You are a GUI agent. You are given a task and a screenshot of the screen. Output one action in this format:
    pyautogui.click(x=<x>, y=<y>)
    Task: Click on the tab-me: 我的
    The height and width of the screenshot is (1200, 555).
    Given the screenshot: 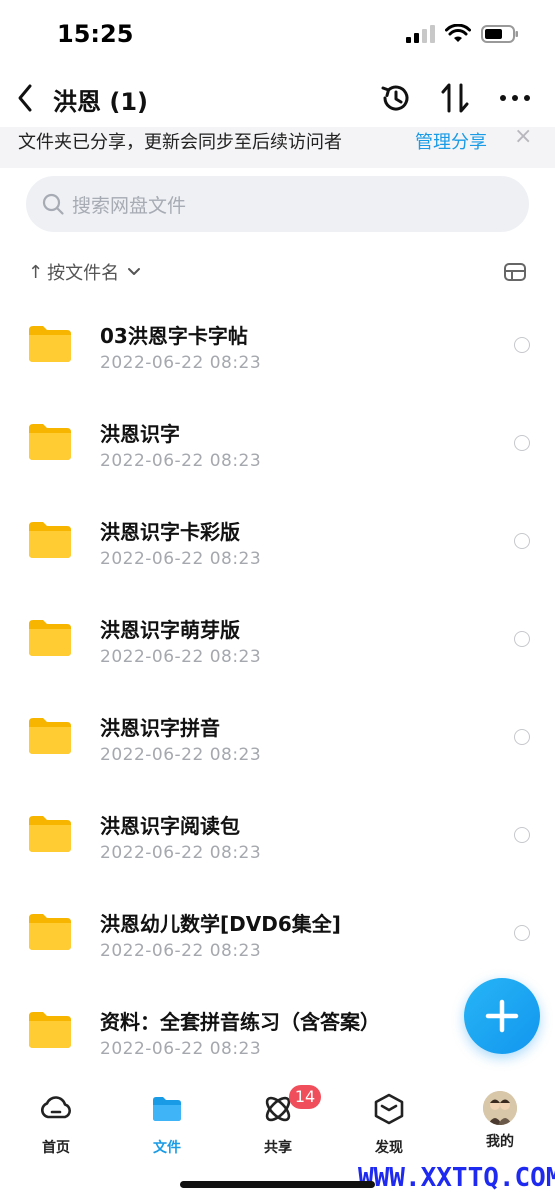 What is the action you would take?
    pyautogui.click(x=500, y=1123)
    